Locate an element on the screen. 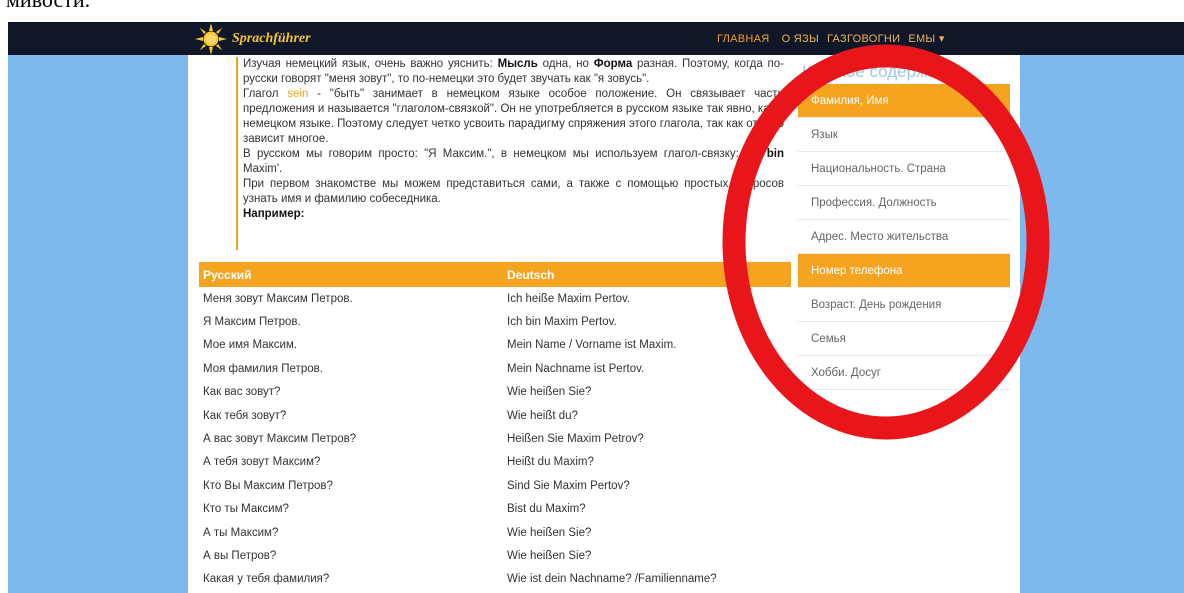 This screenshot has height=593, width=1184. cell-russian: Какая у тебя фамилия? is located at coordinates (266, 579).